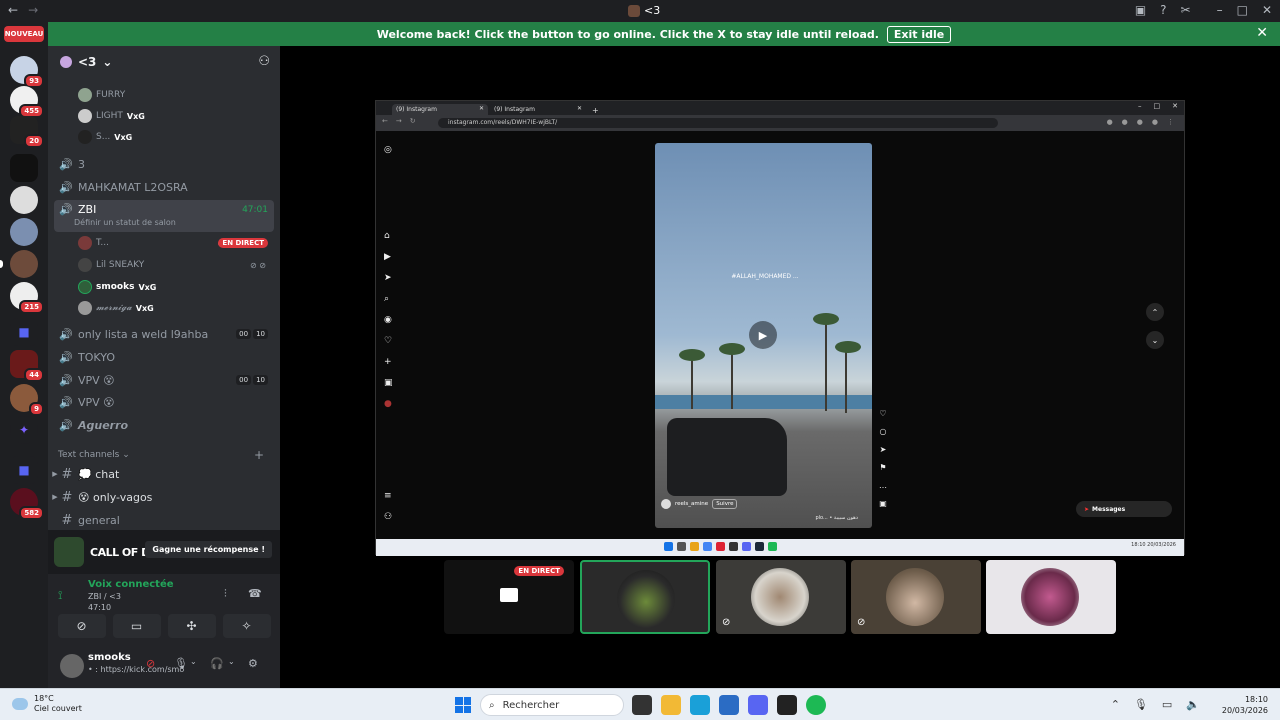 This screenshot has height=720, width=1280. What do you see at coordinates (1170, 122) in the screenshot?
I see `menu-icon: ⋮` at bounding box center [1170, 122].